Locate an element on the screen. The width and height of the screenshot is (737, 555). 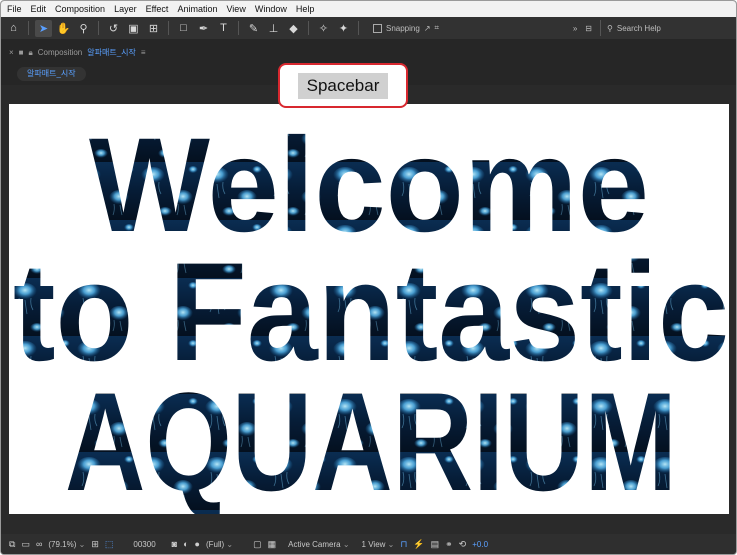
rectangle-tool-icon: □ is located at coordinates (183, 28).